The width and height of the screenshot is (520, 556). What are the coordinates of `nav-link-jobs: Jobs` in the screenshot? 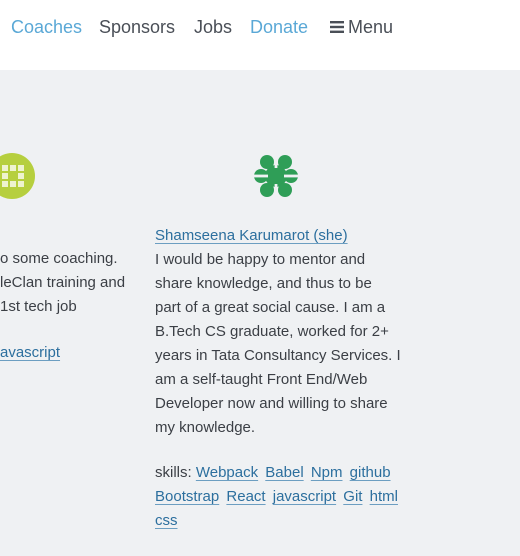 It's located at (213, 27).